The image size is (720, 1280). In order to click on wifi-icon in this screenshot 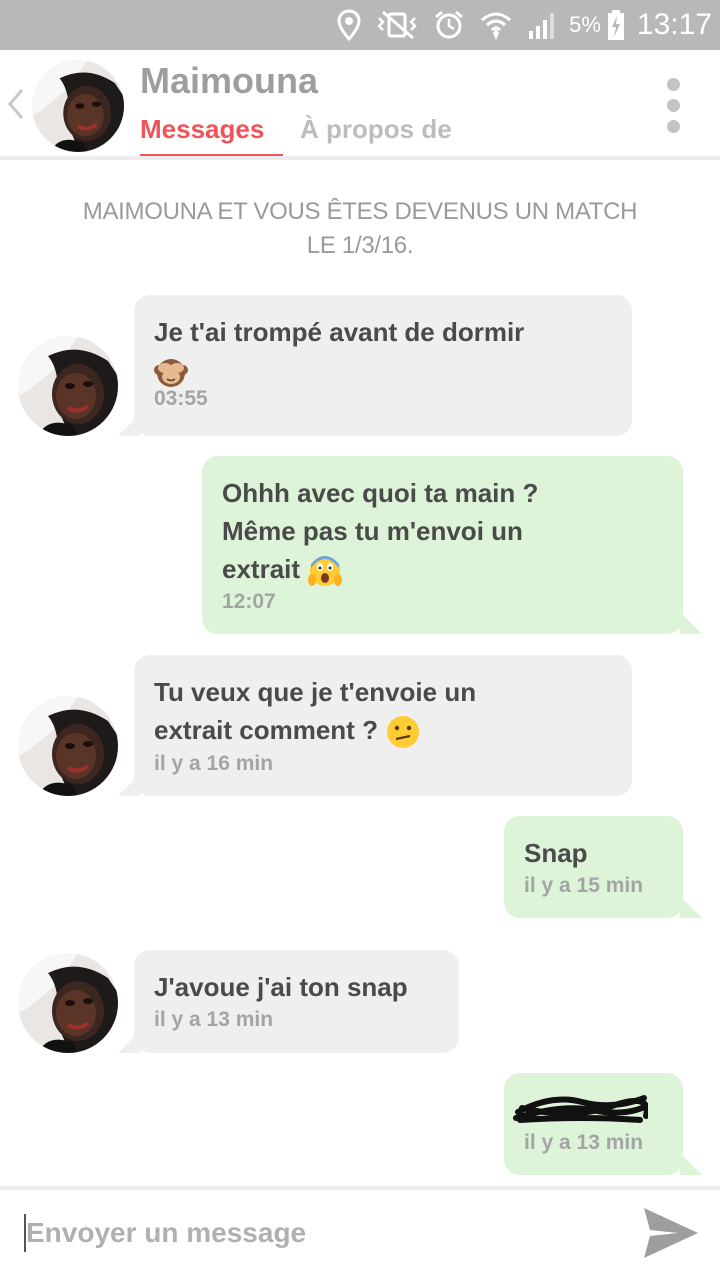, I will do `click(496, 25)`.